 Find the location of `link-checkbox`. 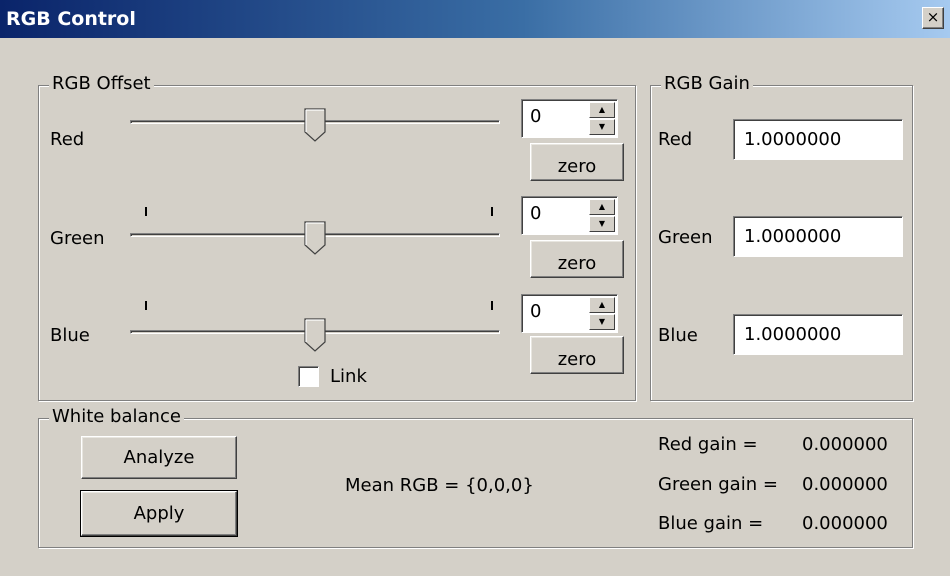

link-checkbox is located at coordinates (308, 376).